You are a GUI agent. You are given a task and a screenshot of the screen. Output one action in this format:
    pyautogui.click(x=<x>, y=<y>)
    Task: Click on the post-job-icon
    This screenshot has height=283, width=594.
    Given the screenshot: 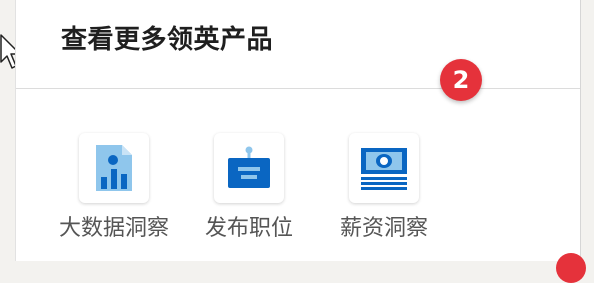 What is the action you would take?
    pyautogui.click(x=249, y=167)
    